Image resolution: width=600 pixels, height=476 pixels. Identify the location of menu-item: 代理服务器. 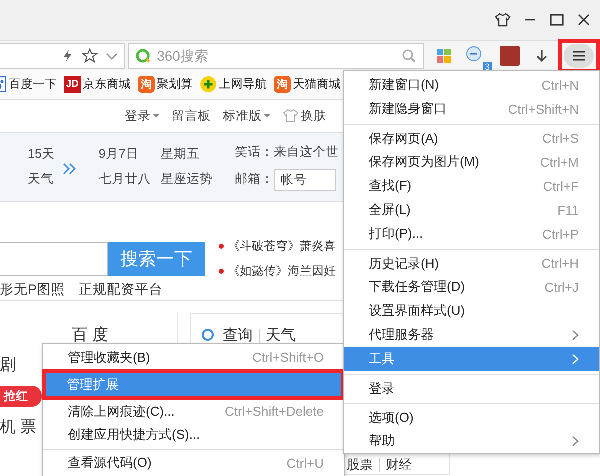
(471, 335).